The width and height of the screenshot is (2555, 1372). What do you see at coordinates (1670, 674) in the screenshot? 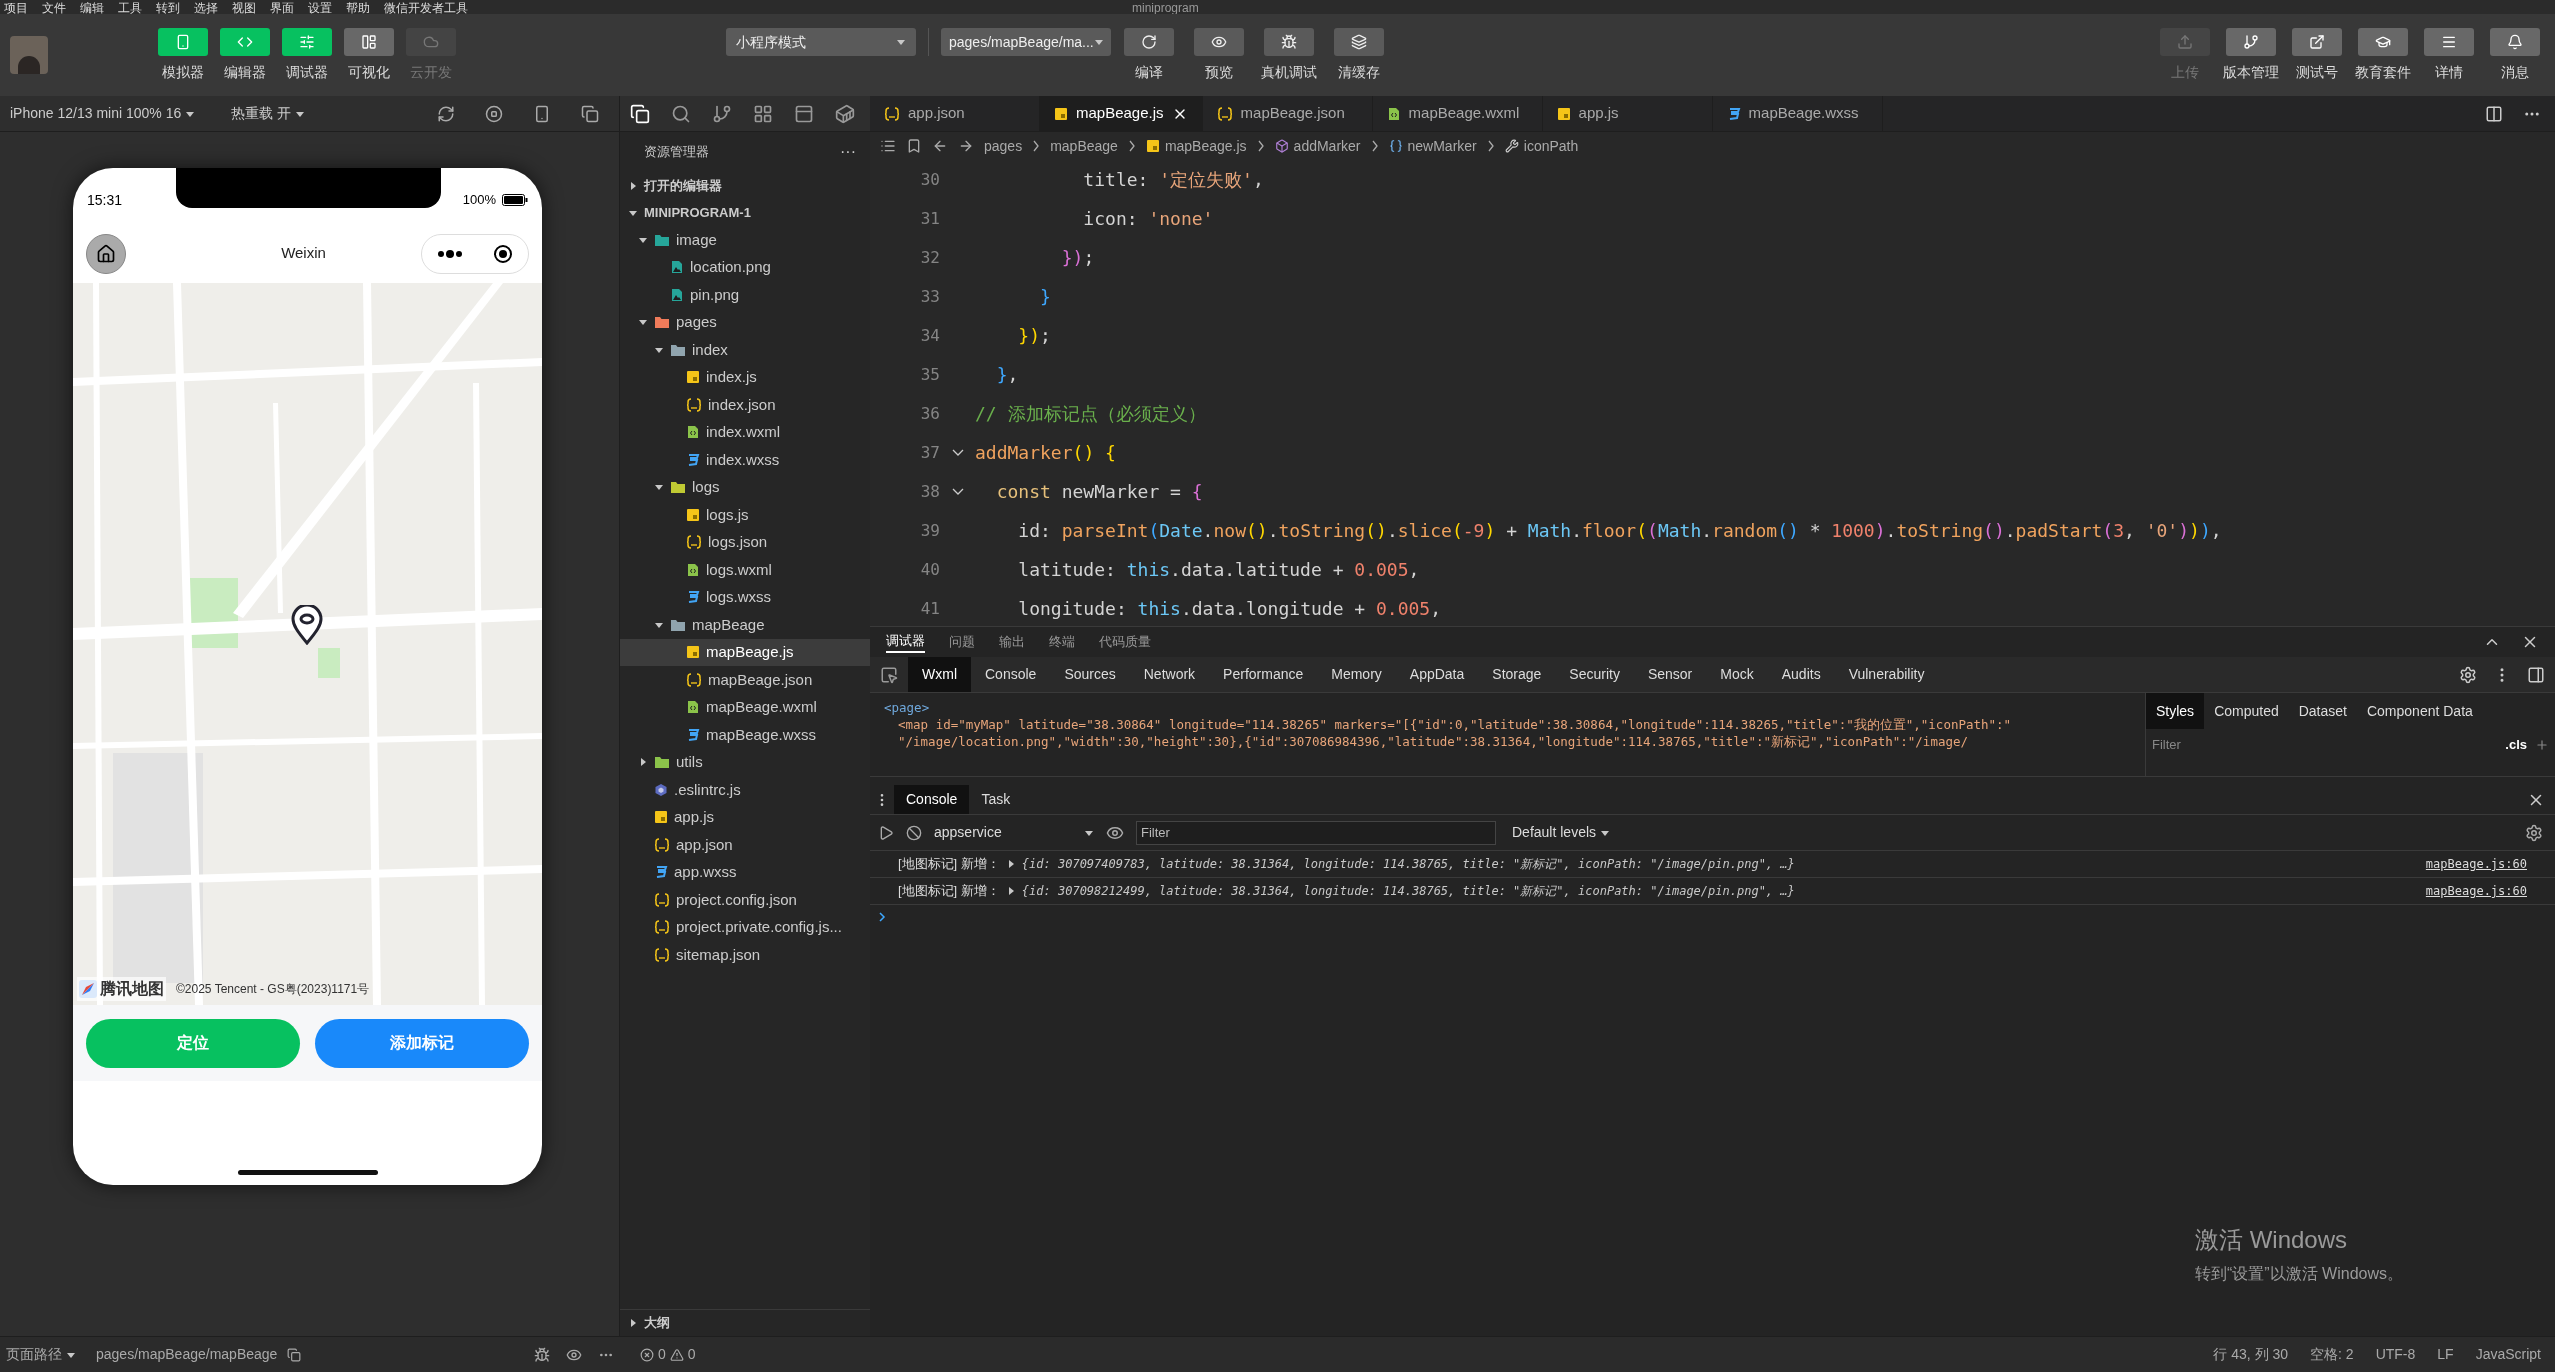
I see `devtools-tab: Sensor` at bounding box center [1670, 674].